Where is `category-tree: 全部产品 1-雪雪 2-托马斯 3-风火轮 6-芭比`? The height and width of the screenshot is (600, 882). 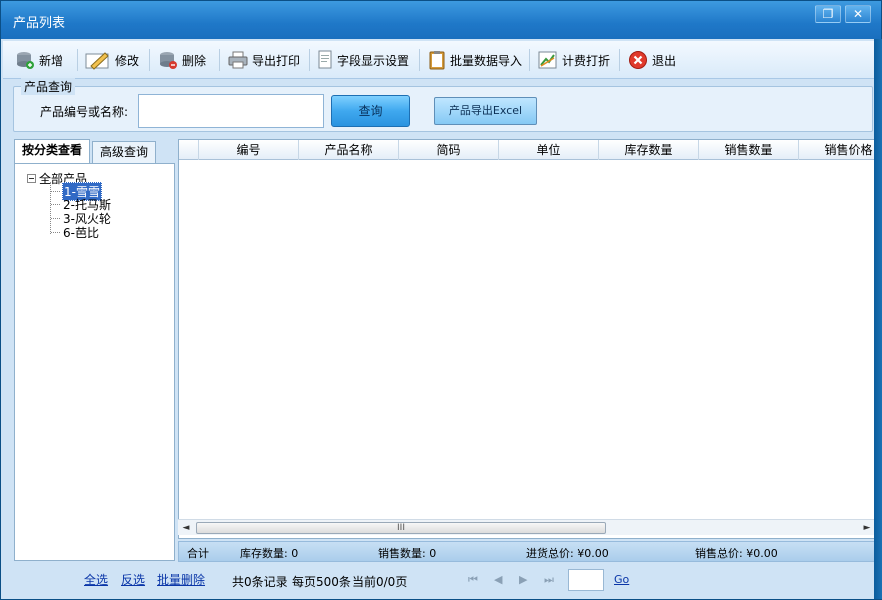 category-tree: 全部产品 1-雪雪 2-托马斯 3-风火轮 6-芭比 is located at coordinates (94, 362).